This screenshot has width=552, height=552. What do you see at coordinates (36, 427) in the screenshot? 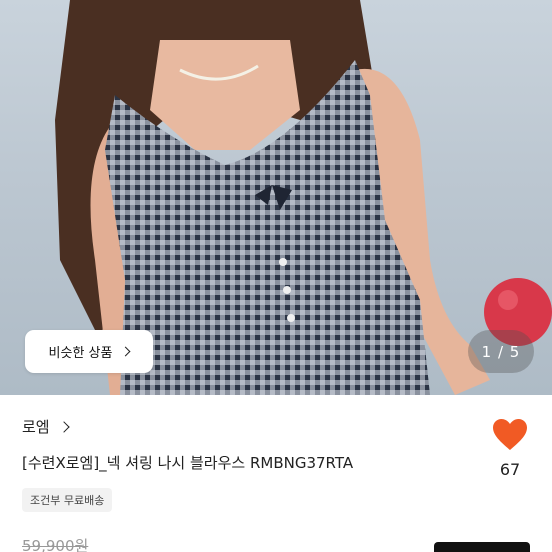
I see `shop-name: 로엠` at bounding box center [36, 427].